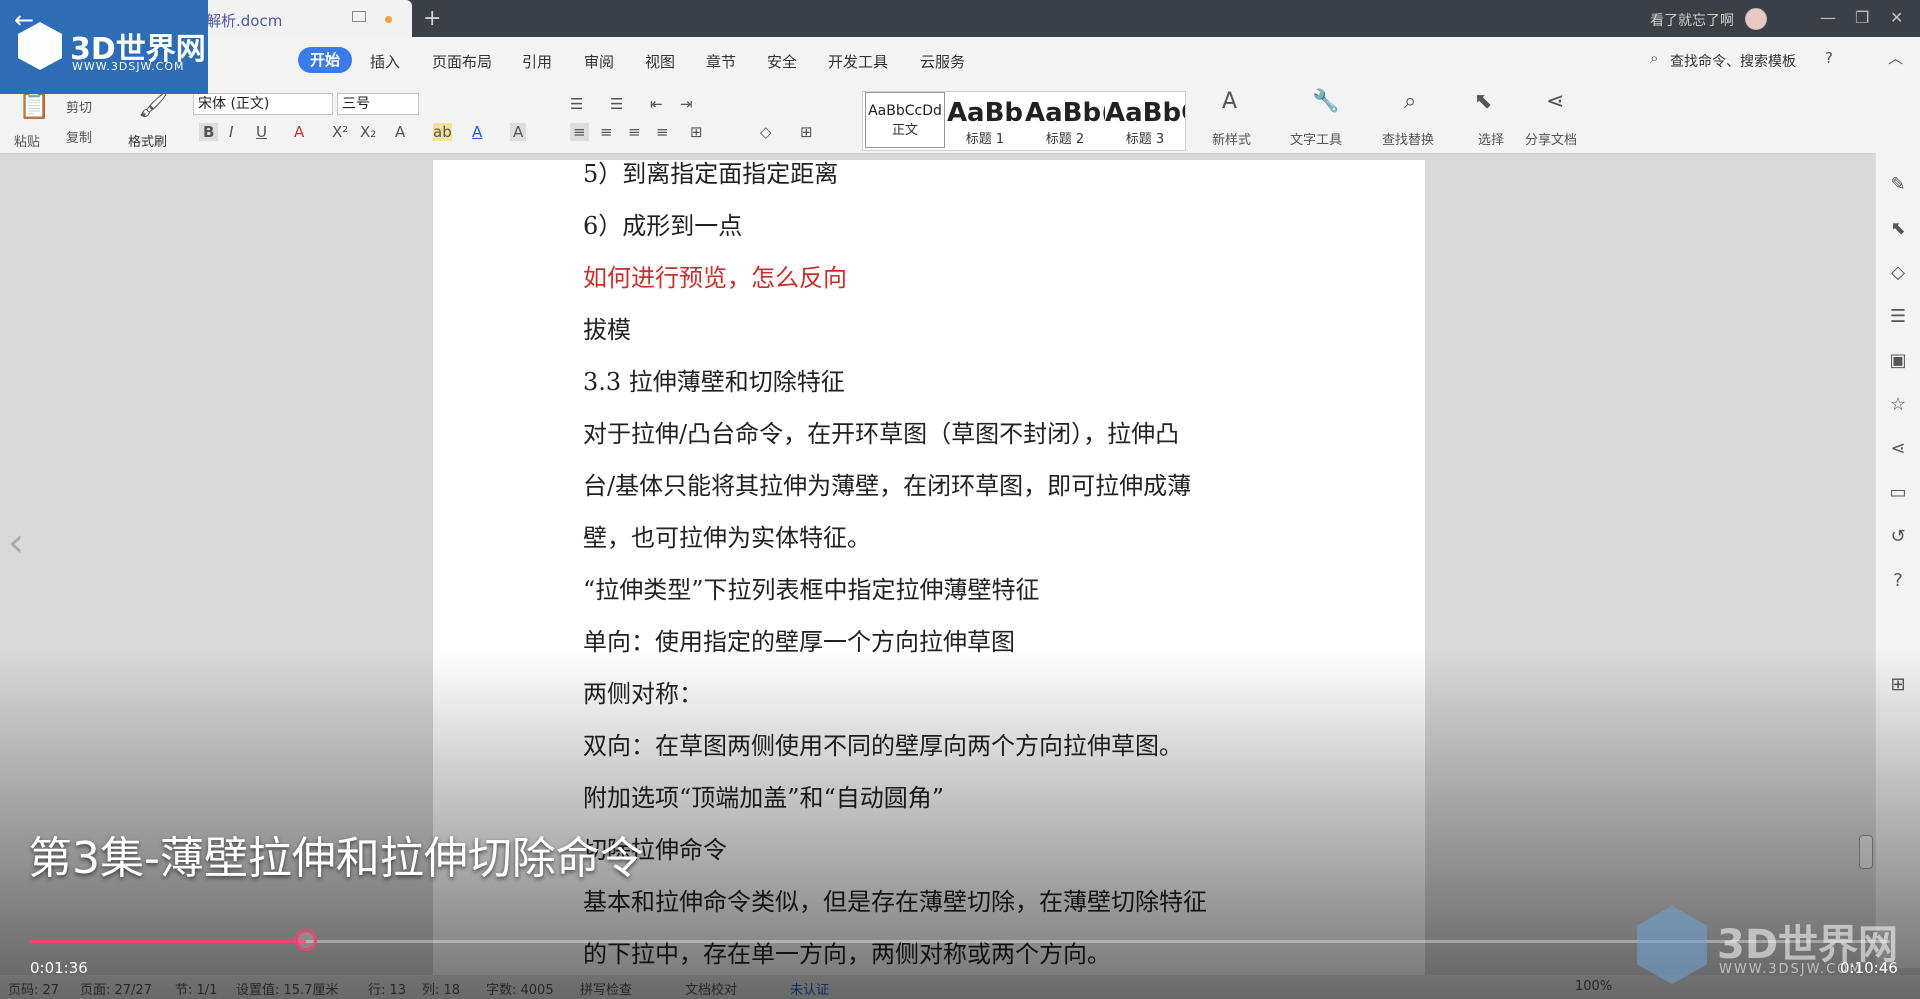 The height and width of the screenshot is (999, 1920). What do you see at coordinates (1325, 101) in the screenshot?
I see `wrench-icon: 🔧` at bounding box center [1325, 101].